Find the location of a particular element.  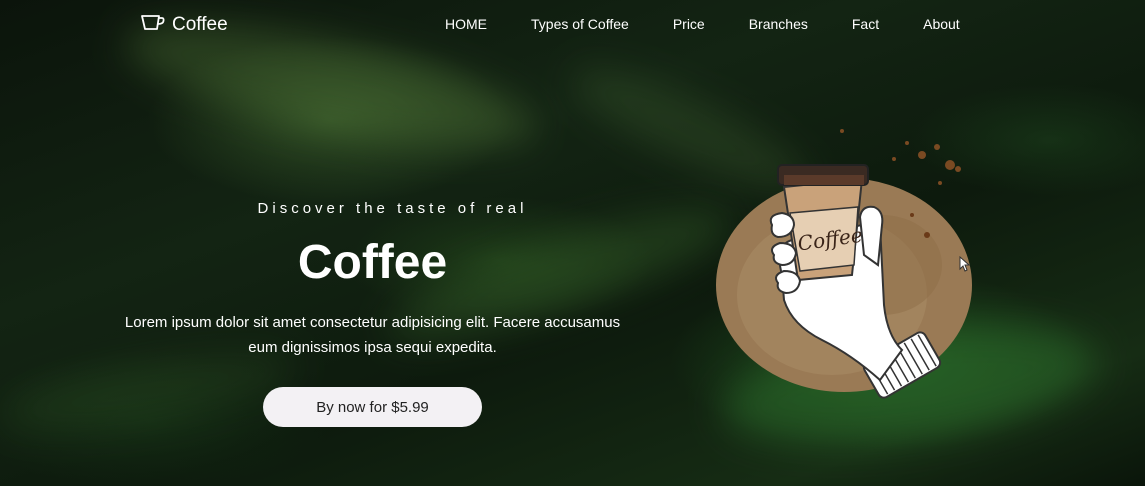

brand-logo: Coffee is located at coordinates (184, 25).